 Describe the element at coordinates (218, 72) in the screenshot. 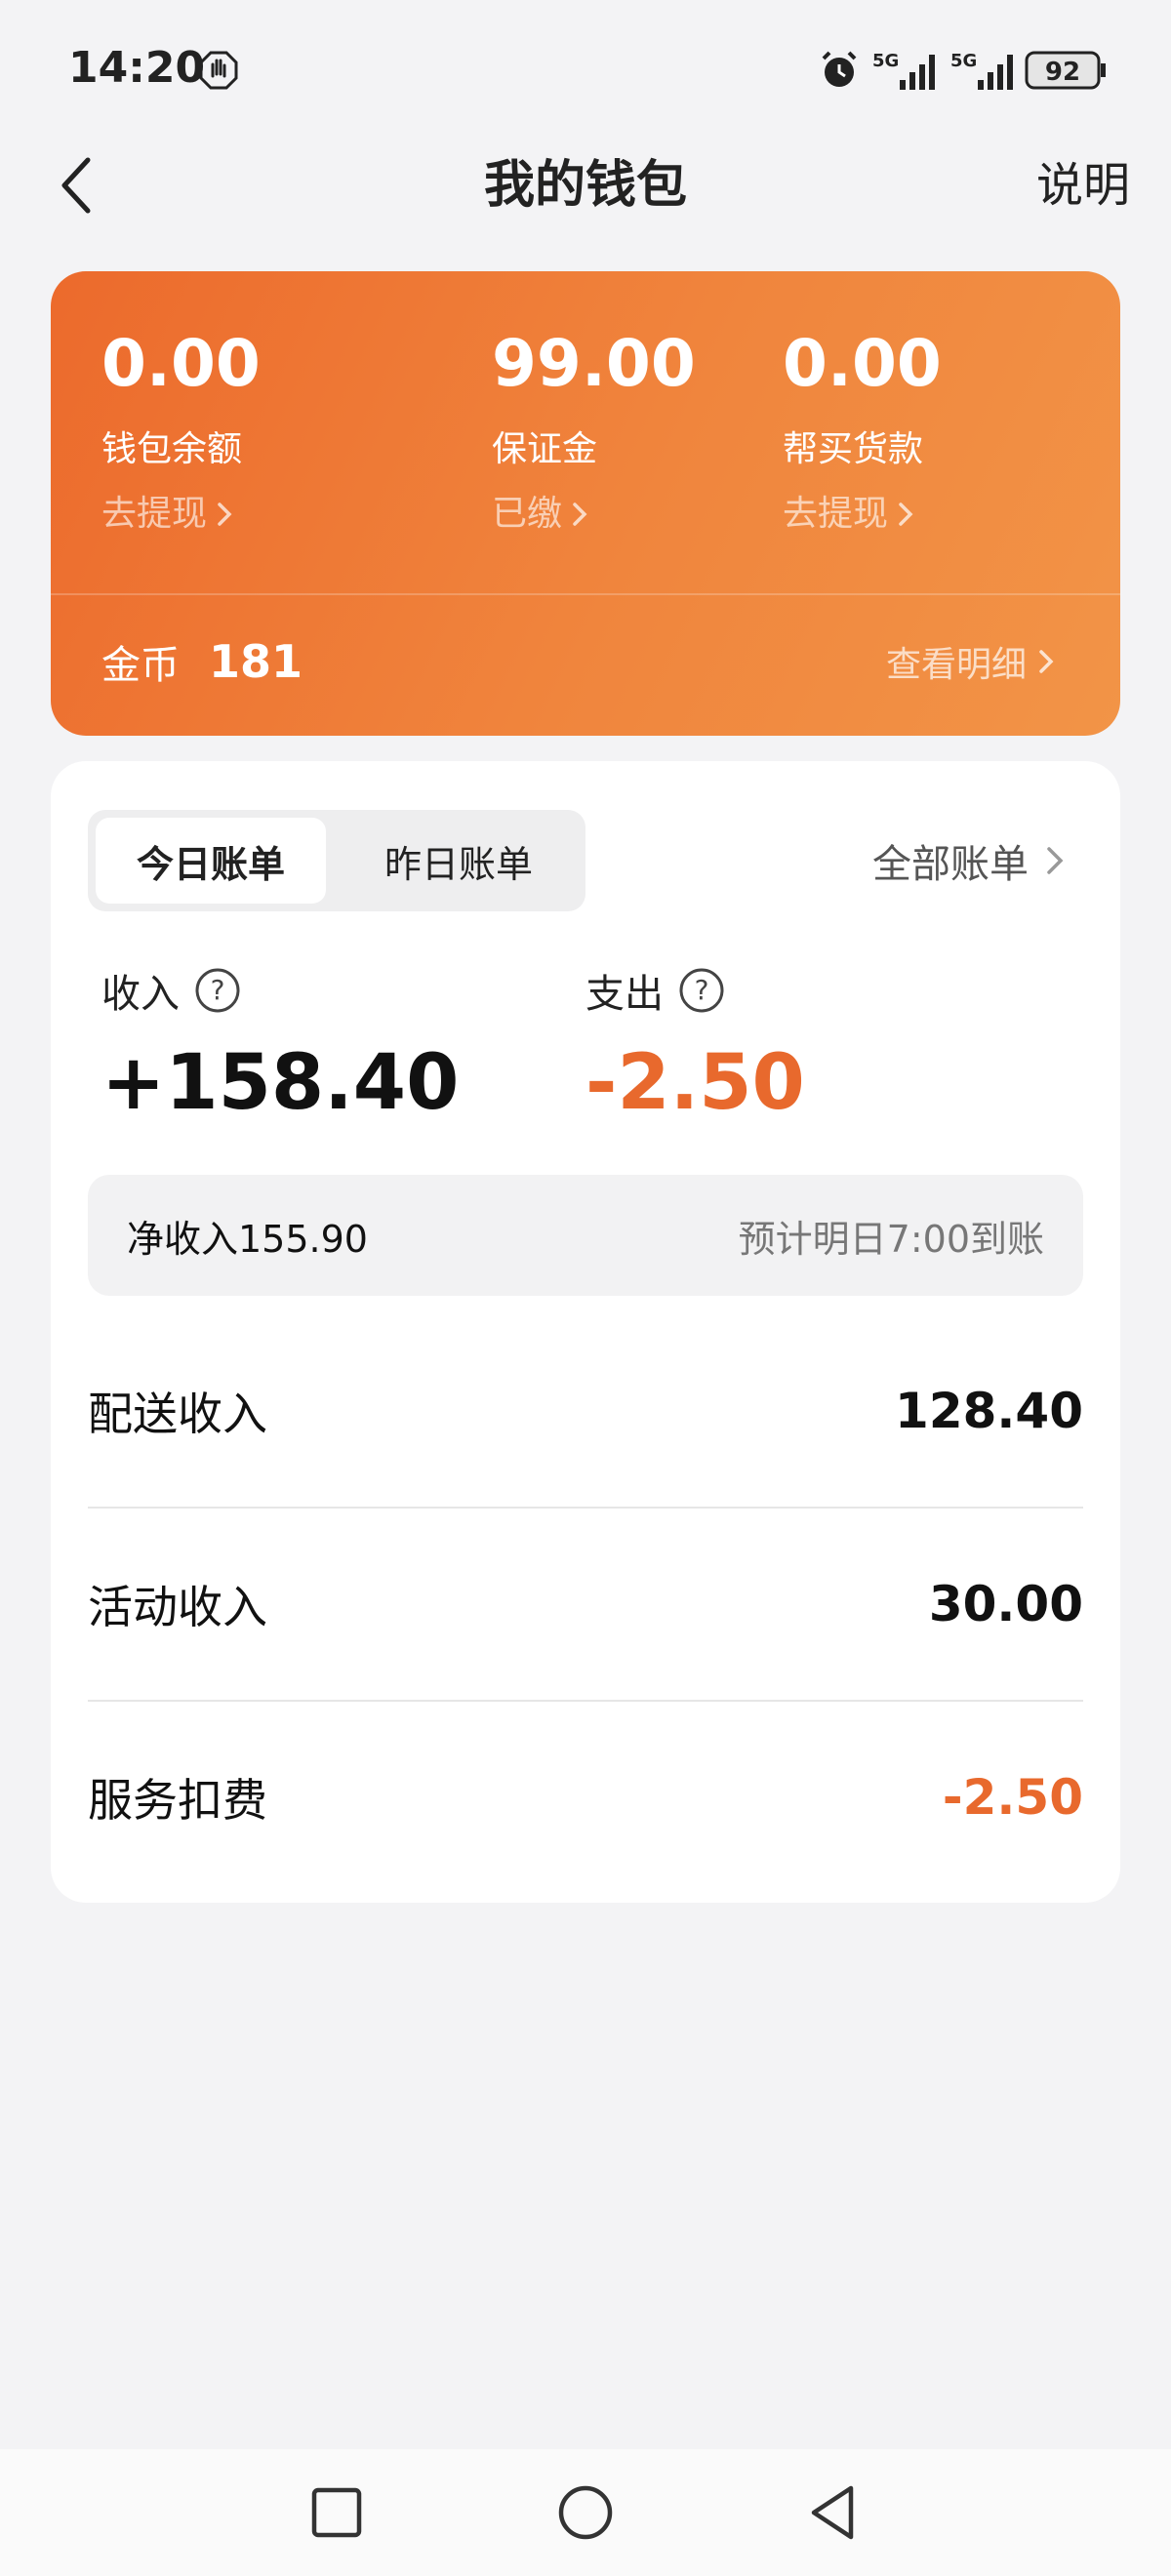

I see `hand-icon` at that location.